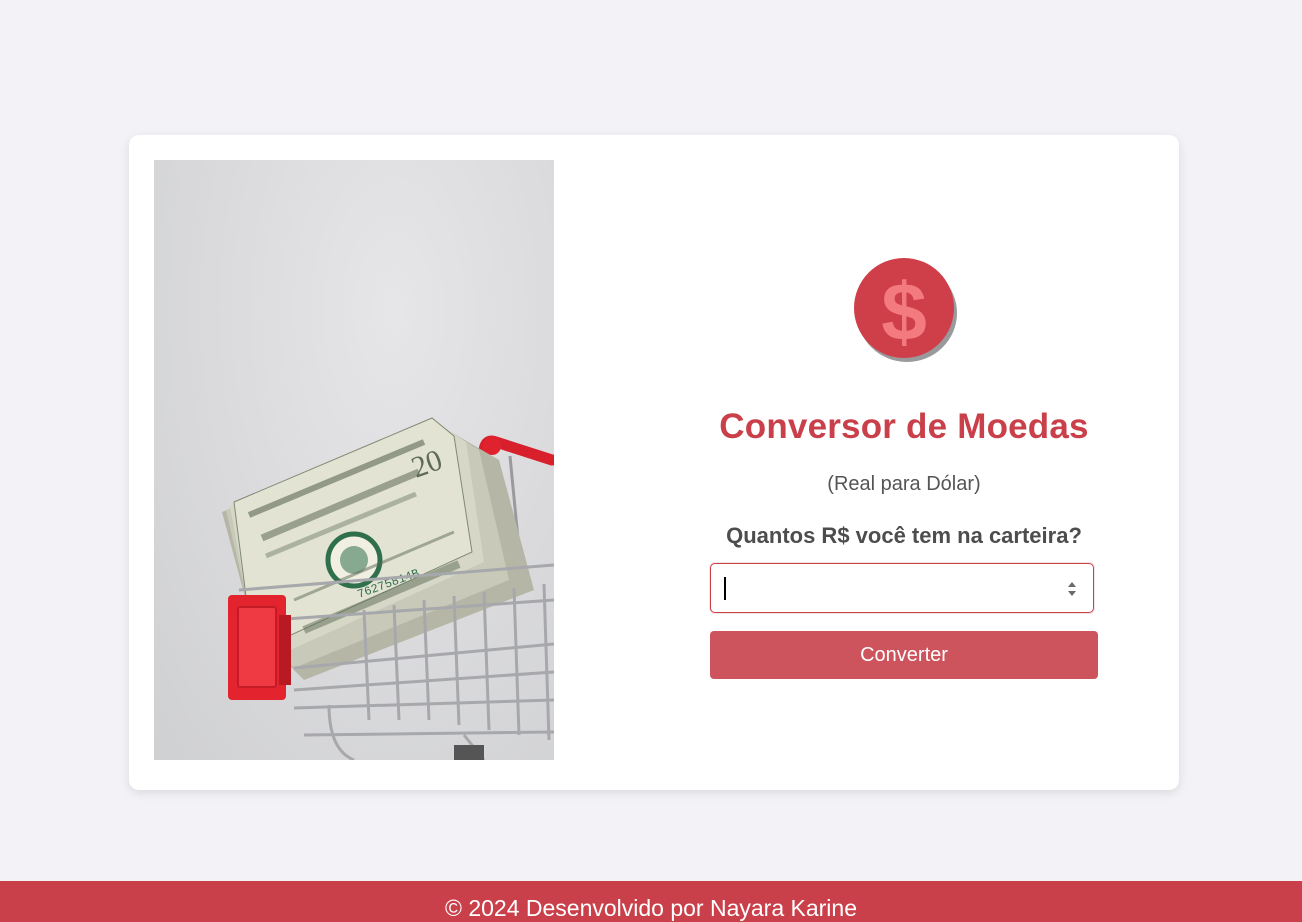 This screenshot has height=922, width=1302. I want to click on footer-text: © 2024 Desenvolvido por Nayara Karine, so click(650, 908).